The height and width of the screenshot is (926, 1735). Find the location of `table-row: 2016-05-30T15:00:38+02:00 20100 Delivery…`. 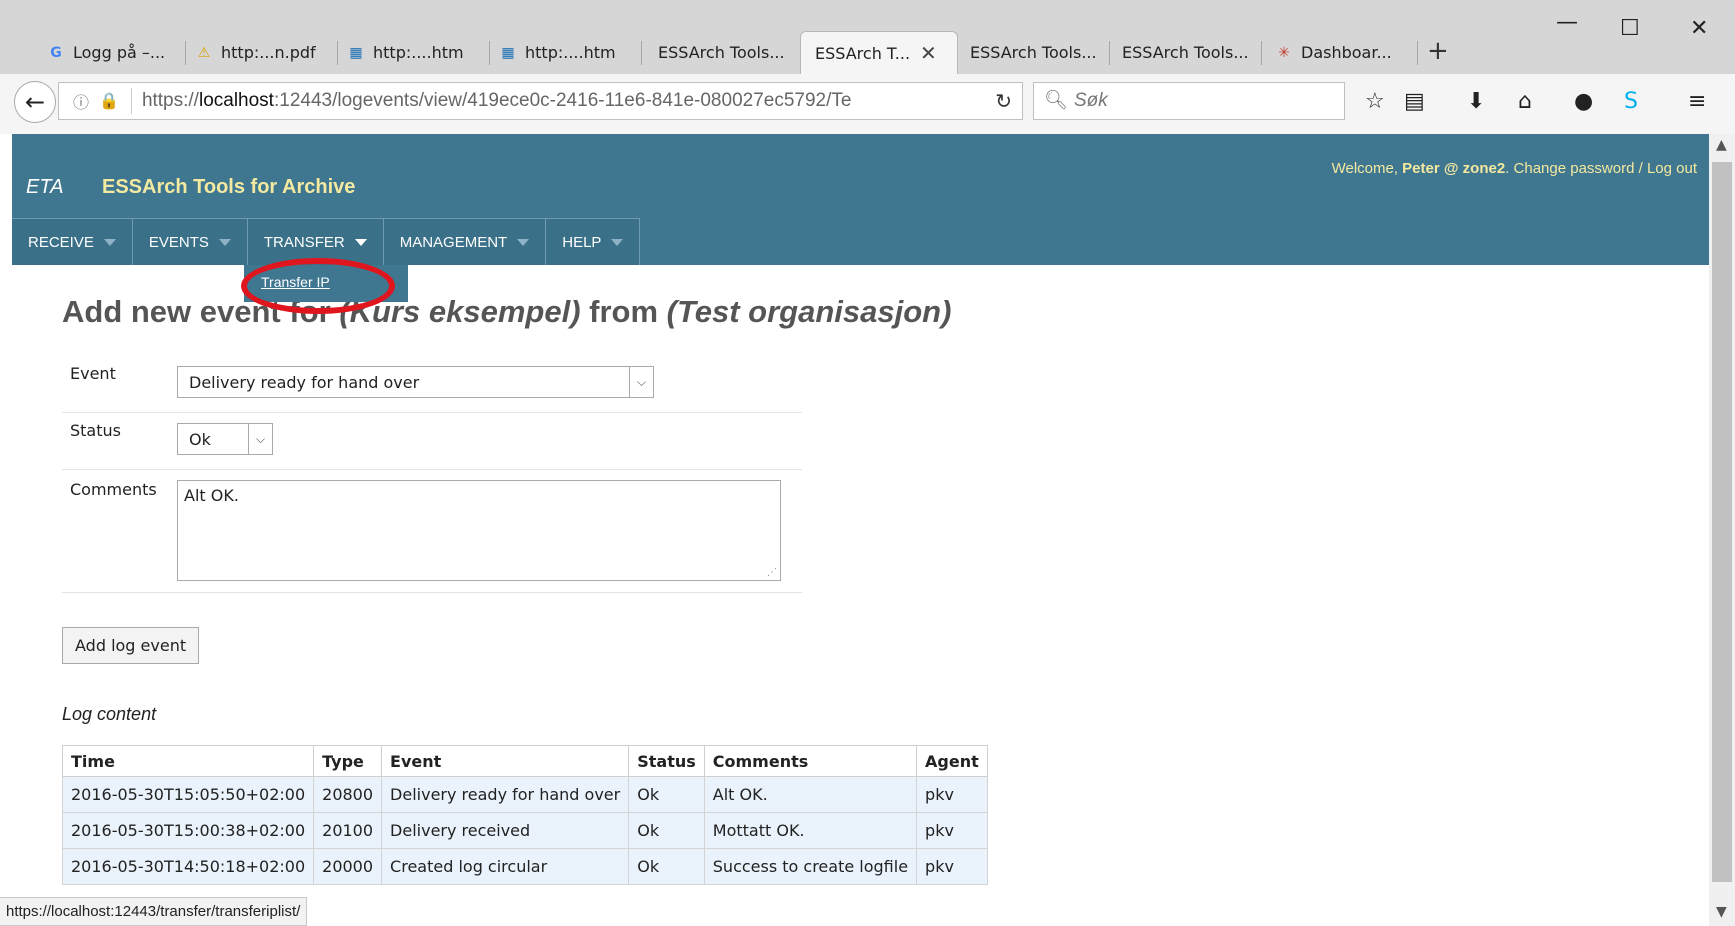

table-row: 2016-05-30T15:00:38+02:00 20100 Delivery… is located at coordinates (524, 830).